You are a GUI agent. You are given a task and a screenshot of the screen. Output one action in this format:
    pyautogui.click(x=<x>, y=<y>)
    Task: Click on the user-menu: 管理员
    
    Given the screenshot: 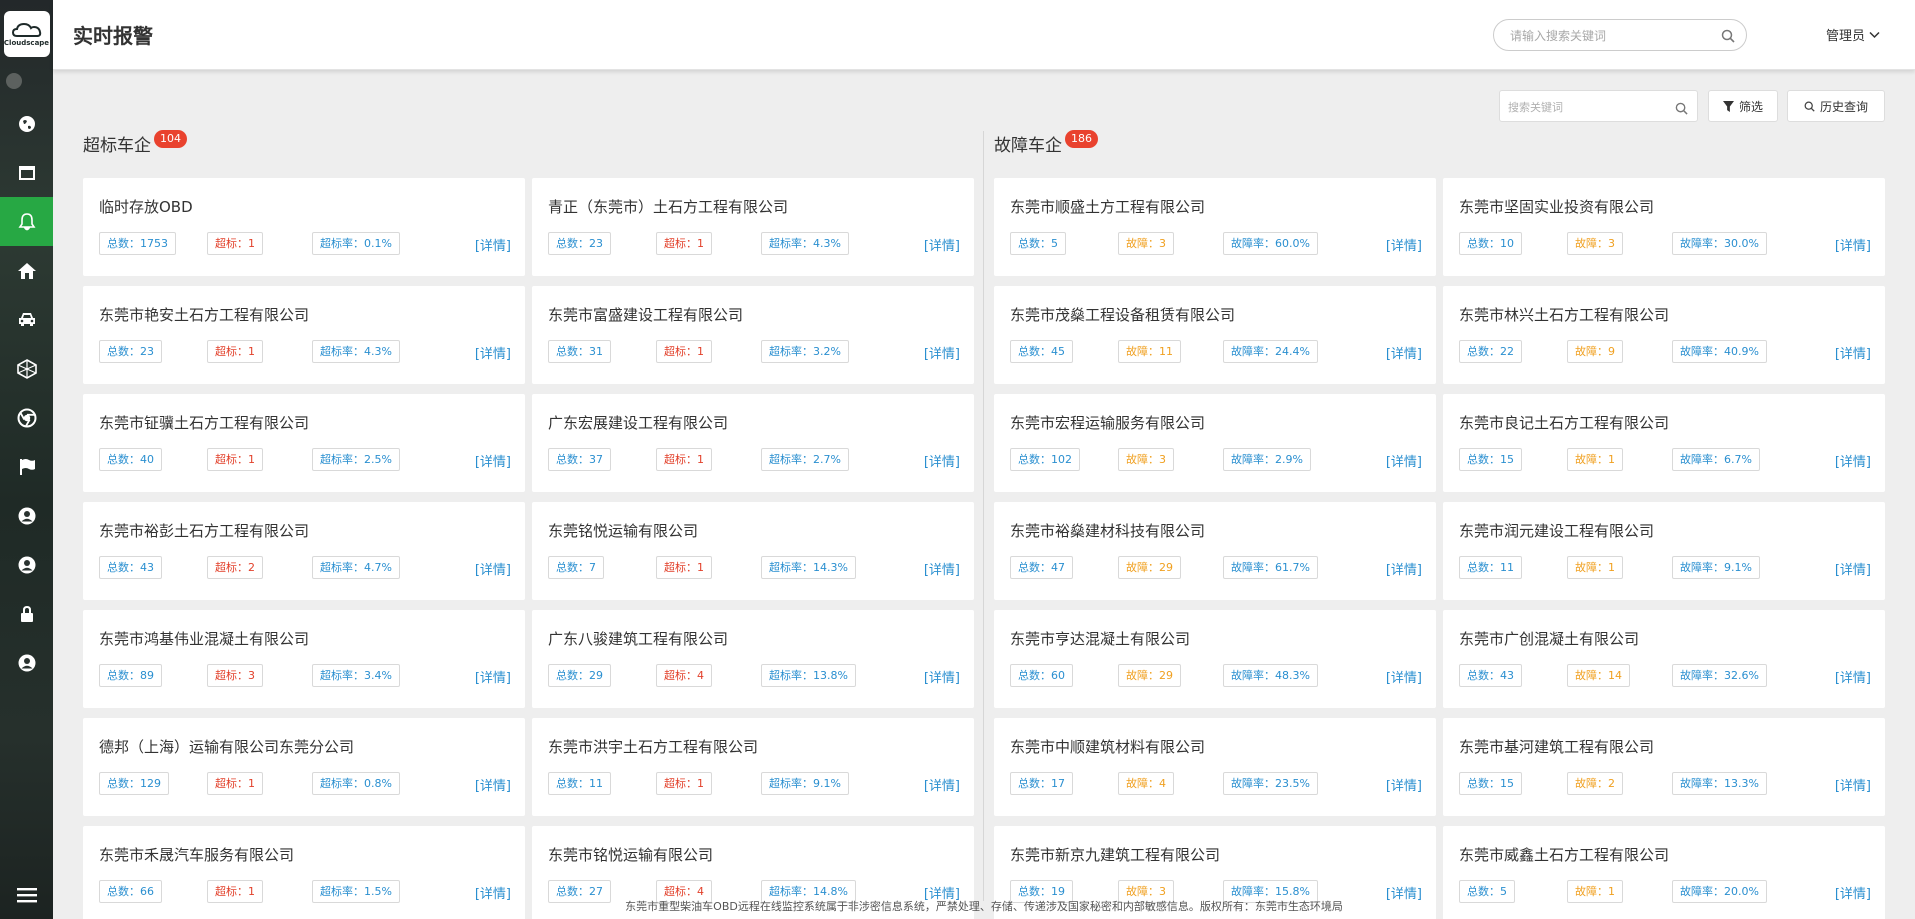 What is the action you would take?
    pyautogui.click(x=1853, y=34)
    